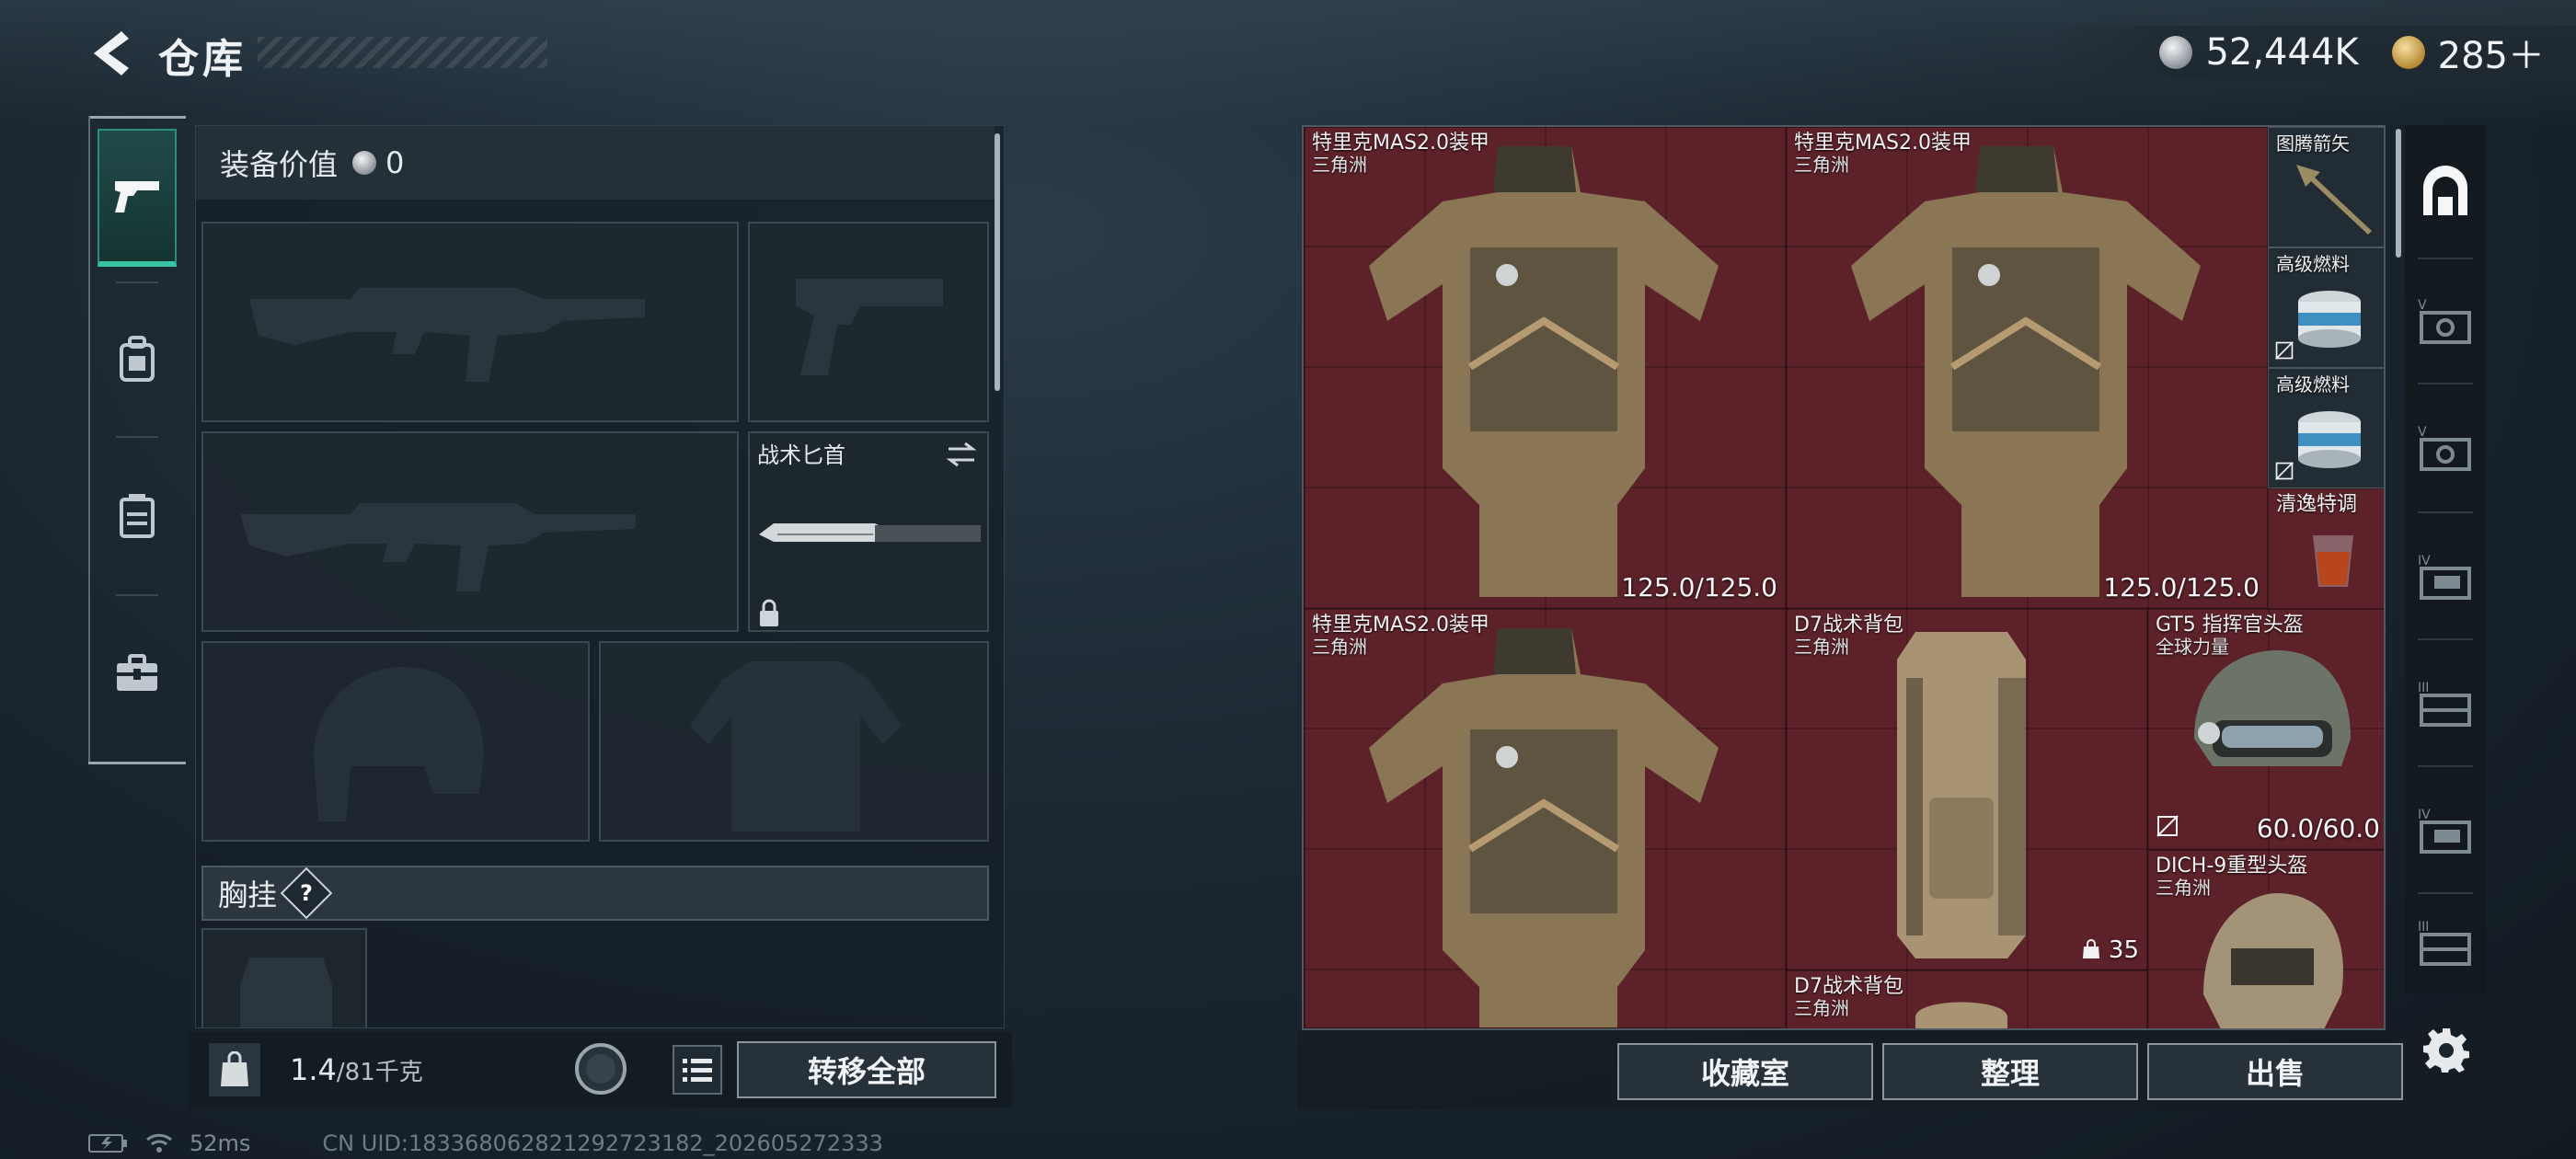 The image size is (2576, 1159). I want to click on loadout-scrollbar, so click(997, 262).